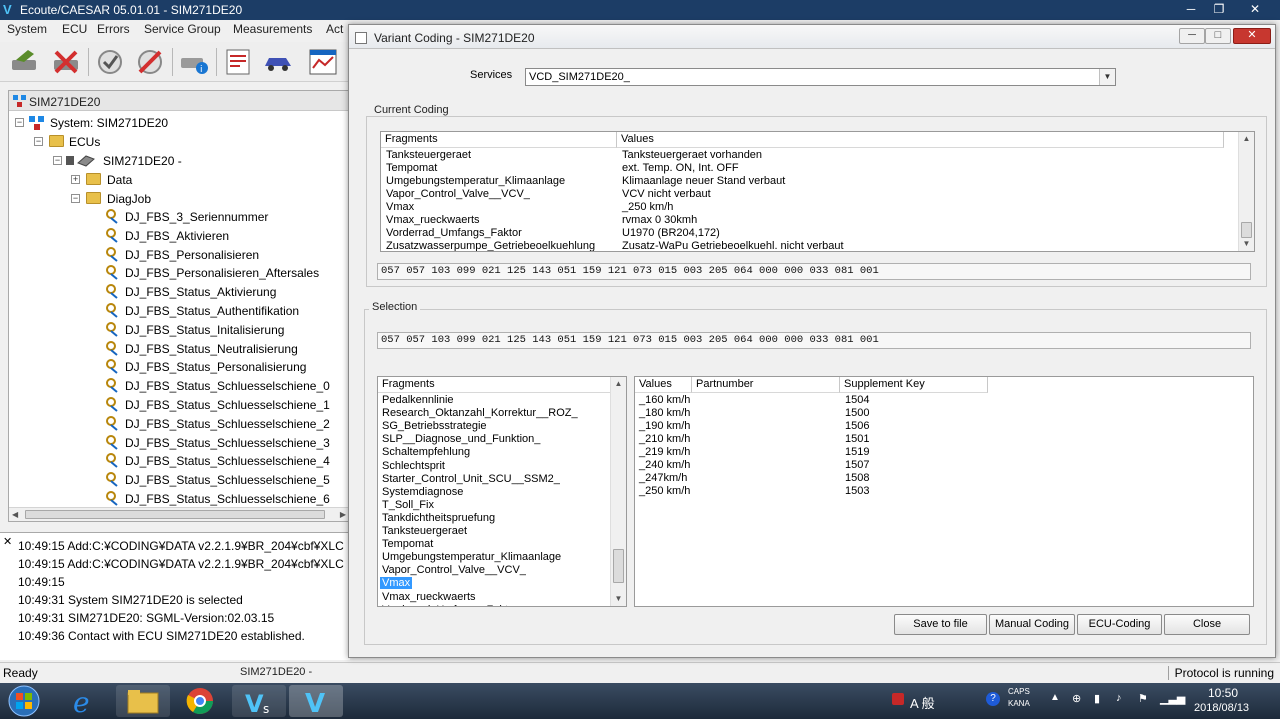 The height and width of the screenshot is (719, 1280). Describe the element at coordinates (113, 29) in the screenshot. I see `menu-errors: Errors` at that location.